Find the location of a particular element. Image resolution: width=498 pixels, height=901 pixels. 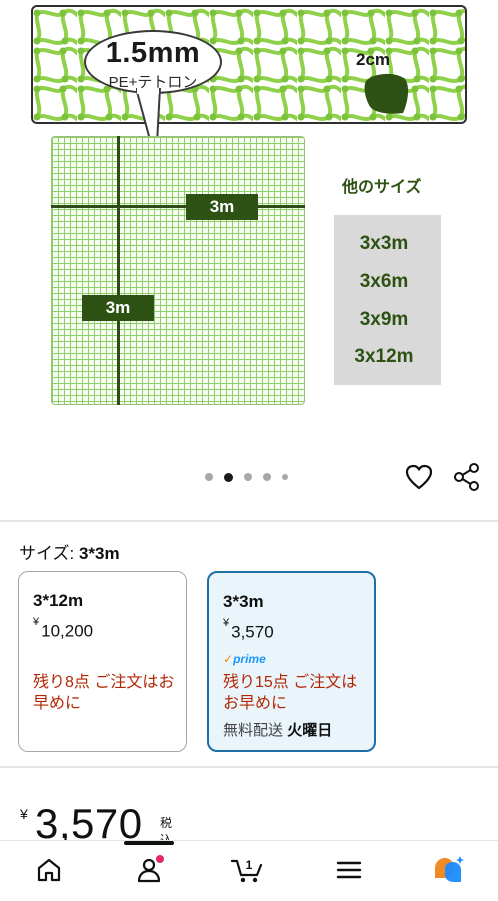

size-selector-heading: サイズ: 3*3m is located at coordinates (69, 551).